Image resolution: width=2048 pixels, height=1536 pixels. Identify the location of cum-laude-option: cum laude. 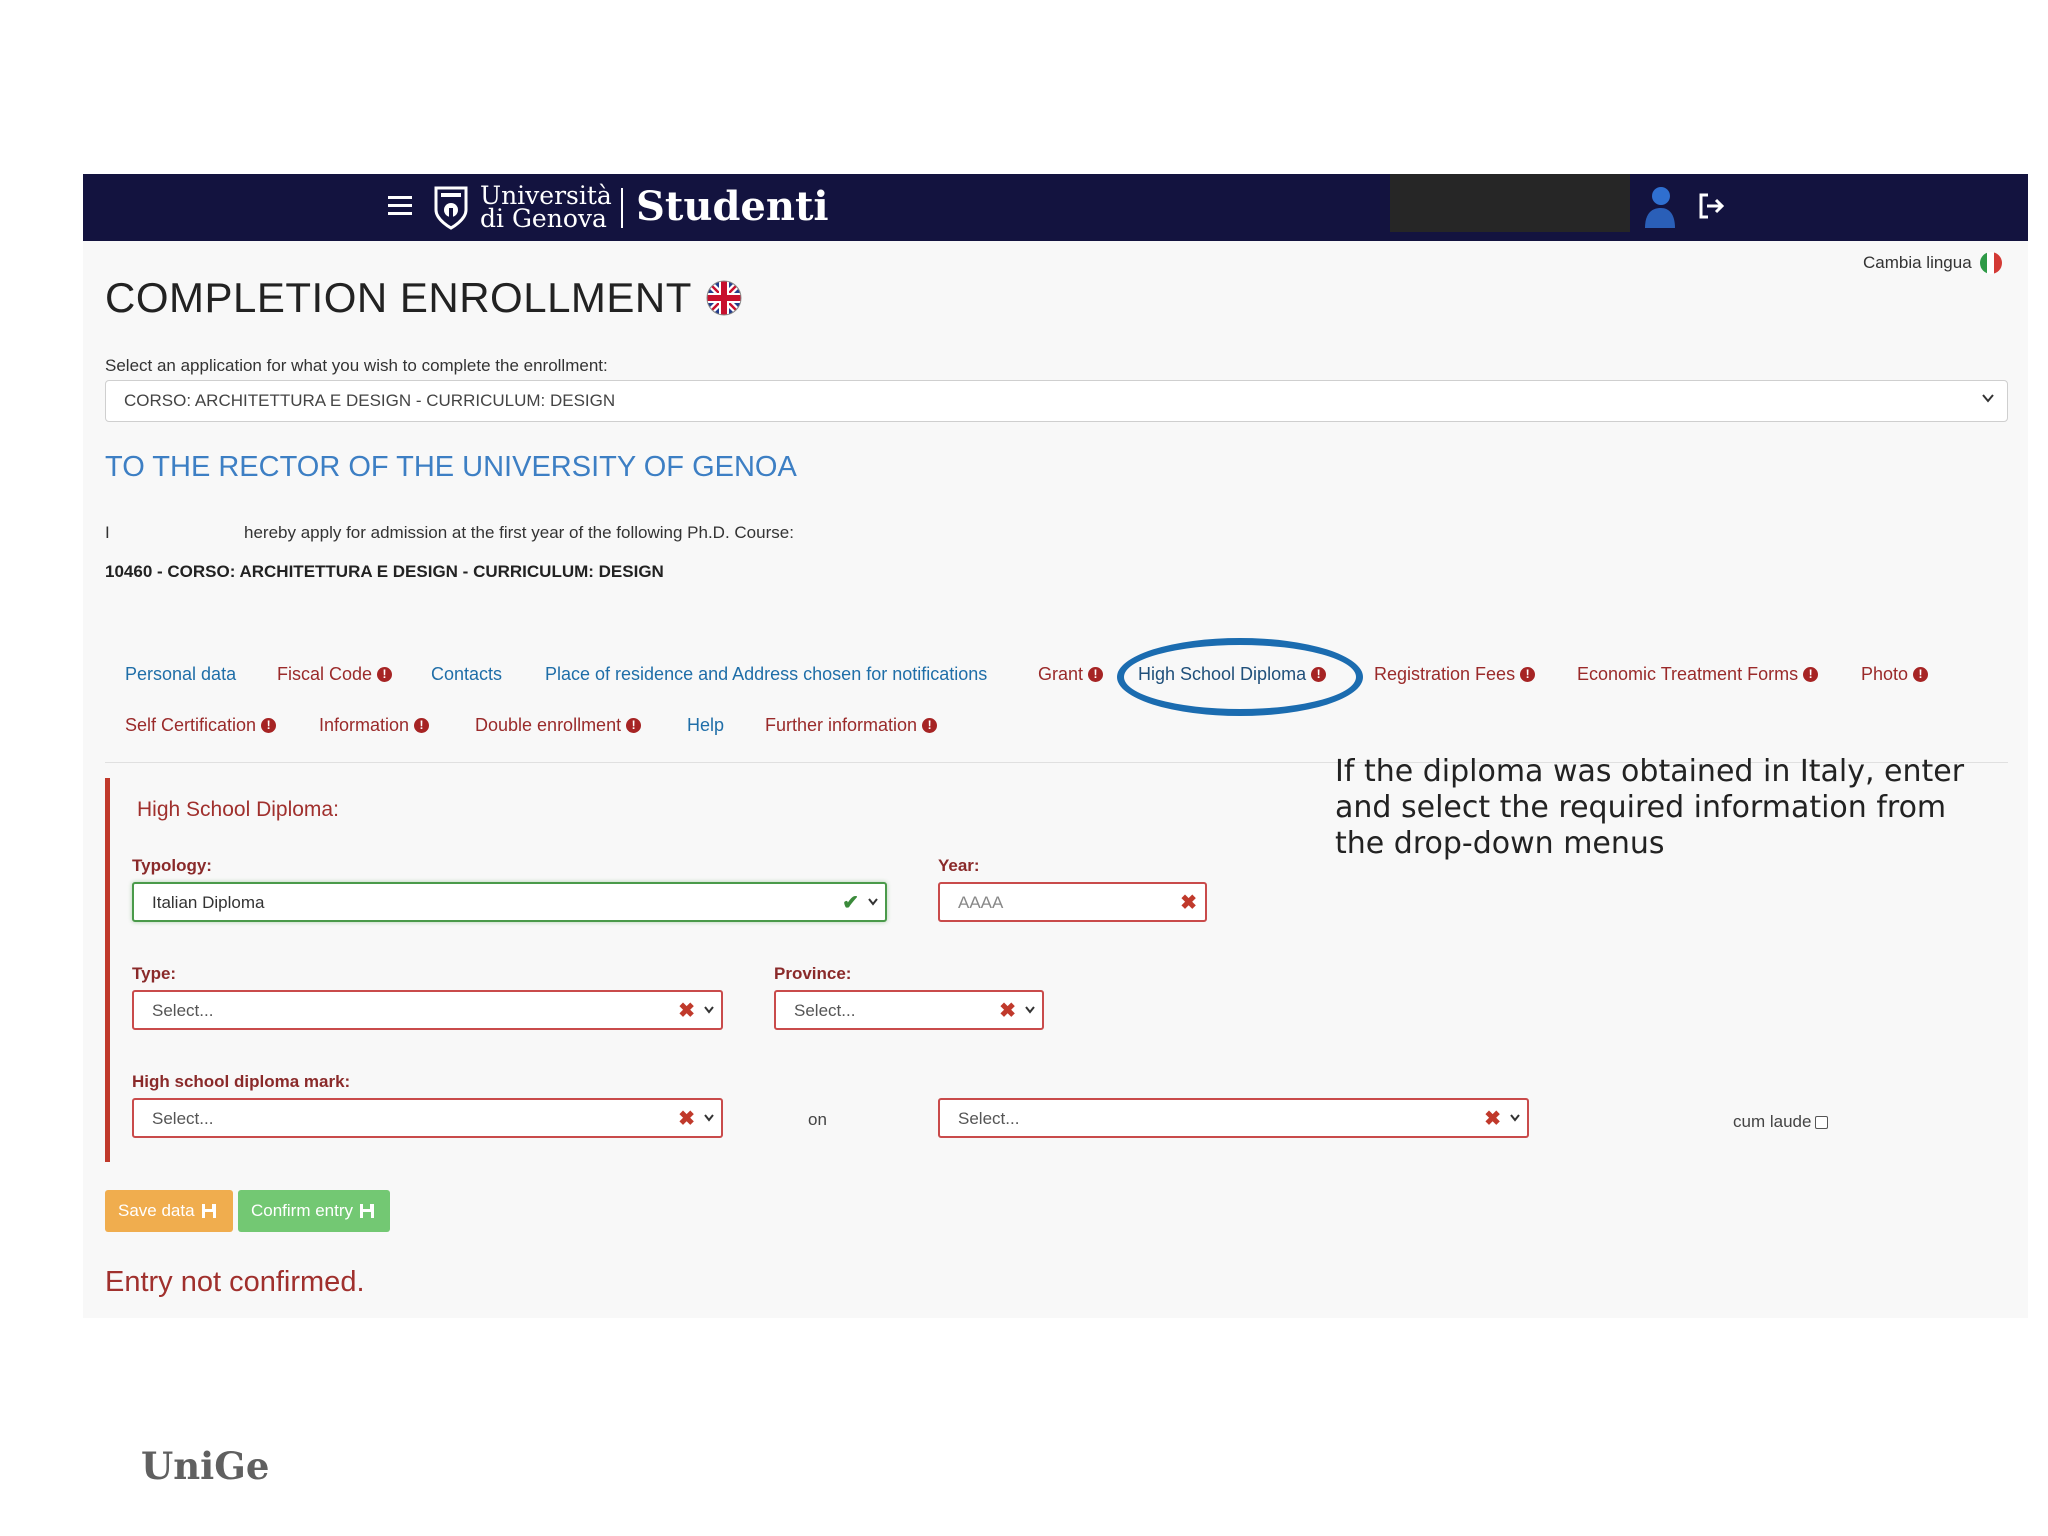
(1781, 1122).